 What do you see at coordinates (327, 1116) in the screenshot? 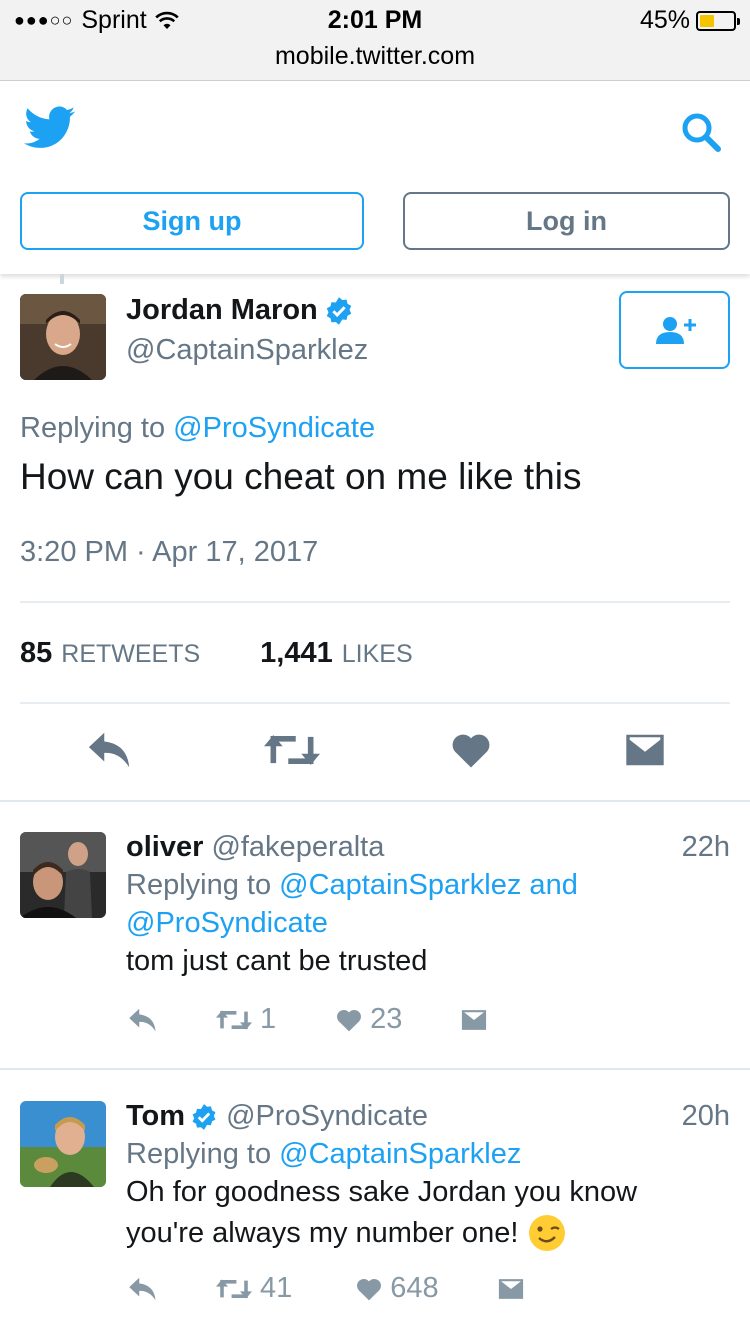
I see `reply-author-handle: @ProSyndicate` at bounding box center [327, 1116].